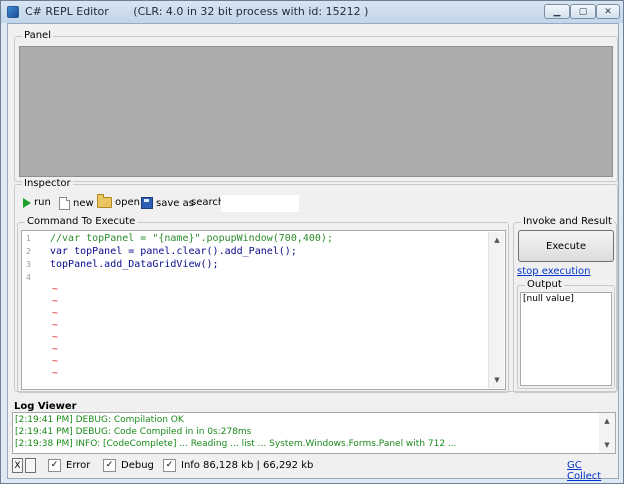 Image resolution: width=624 pixels, height=484 pixels. What do you see at coordinates (37, 35) in the screenshot?
I see `panel-title: Panel` at bounding box center [37, 35].